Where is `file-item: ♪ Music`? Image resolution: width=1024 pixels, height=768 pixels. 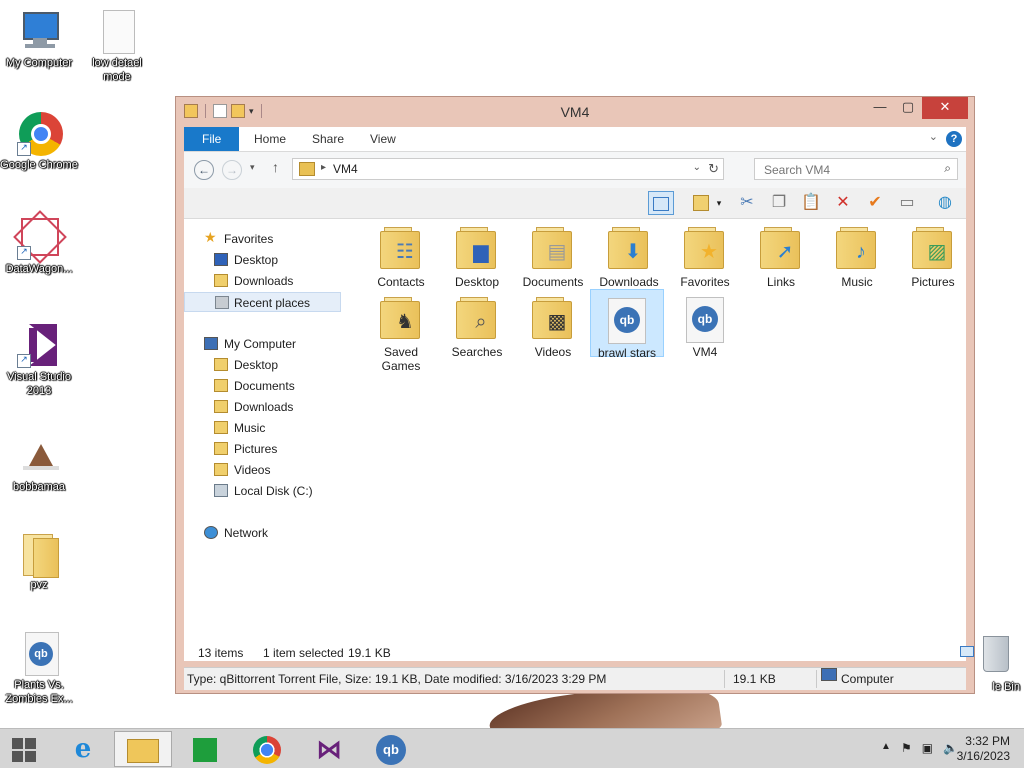 file-item: ♪ Music is located at coordinates (857, 254).